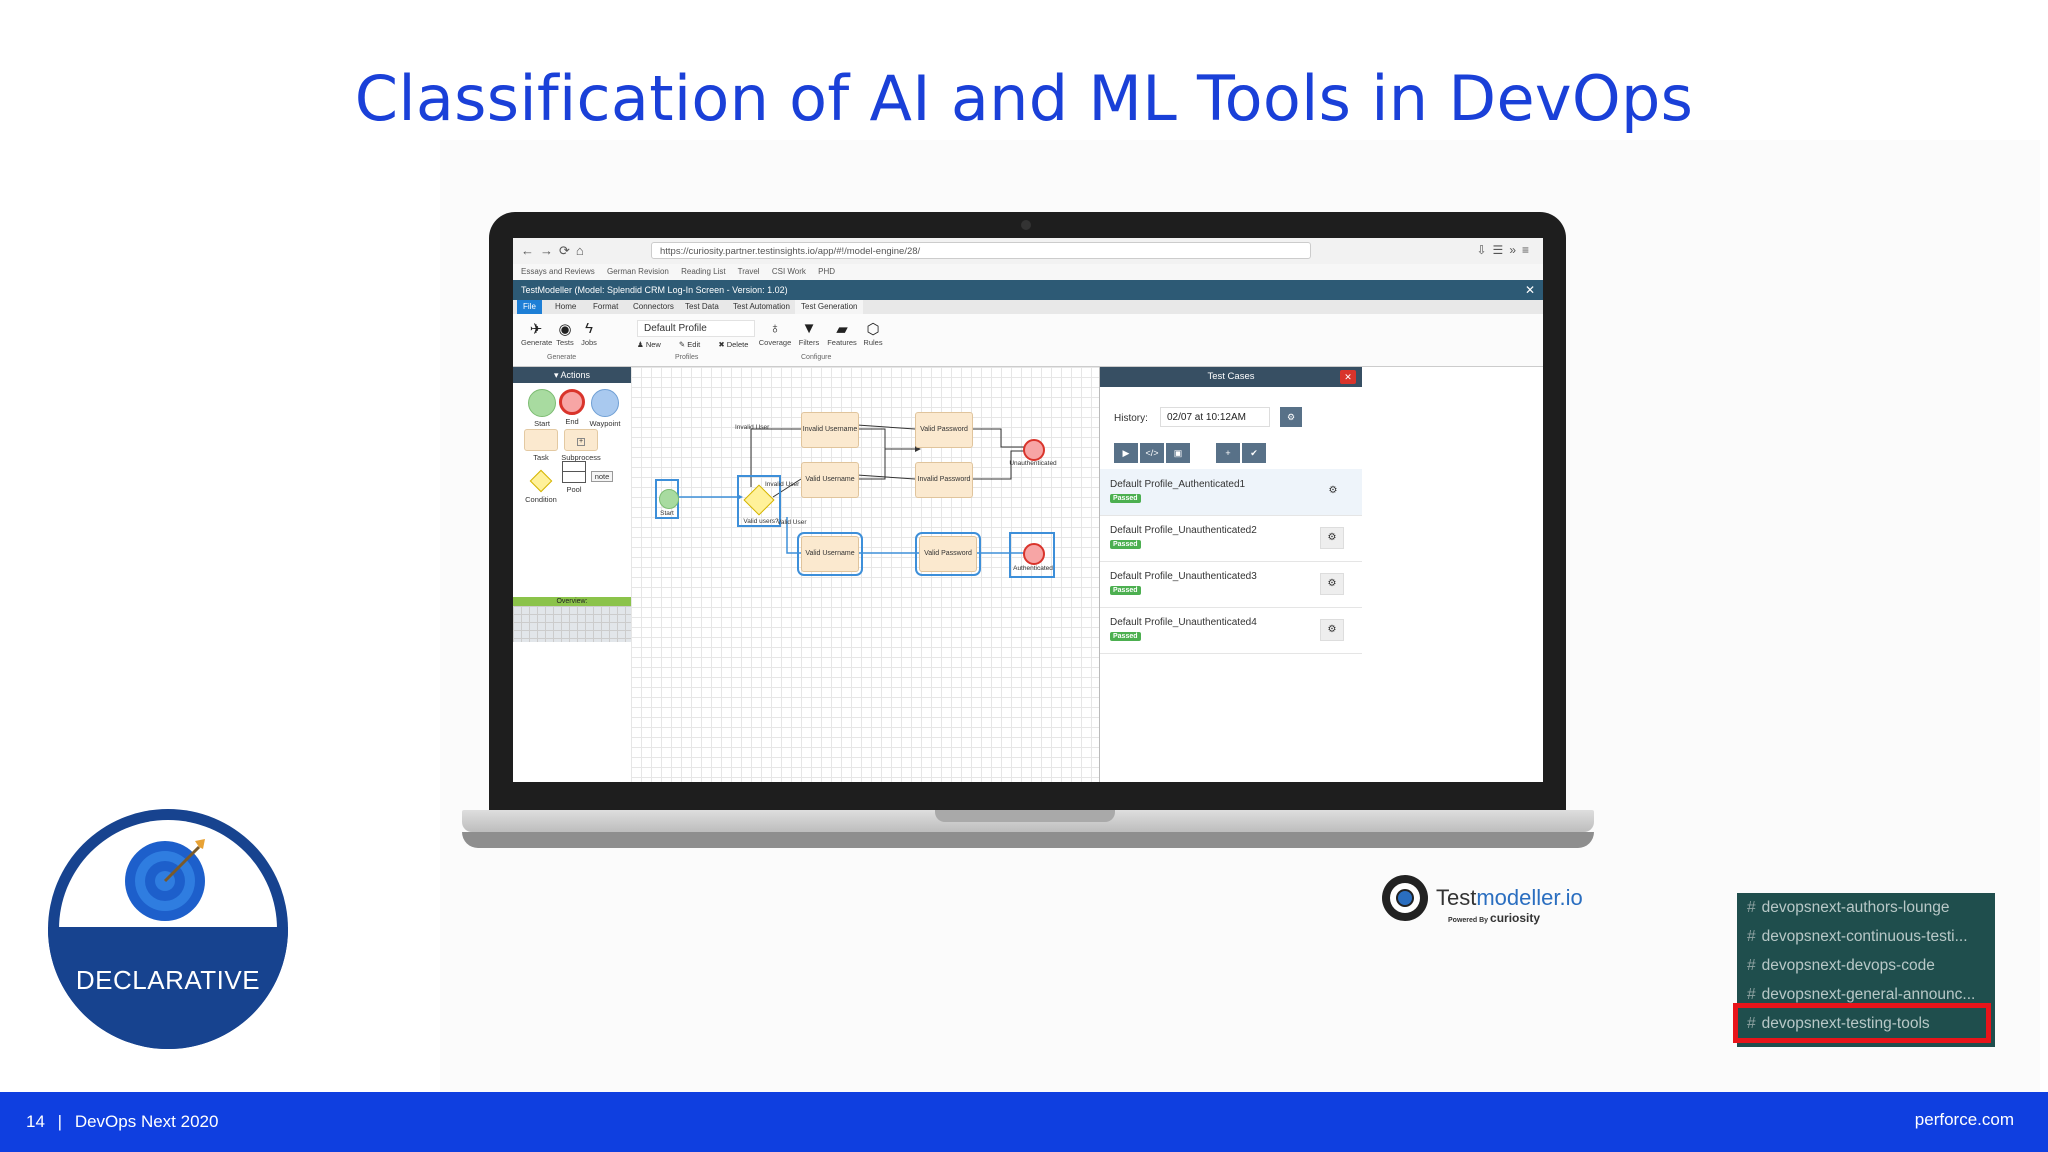 This screenshot has width=2048, height=1152. Describe the element at coordinates (809, 333) in the screenshot. I see `filters-button: ▼ Filters` at that location.